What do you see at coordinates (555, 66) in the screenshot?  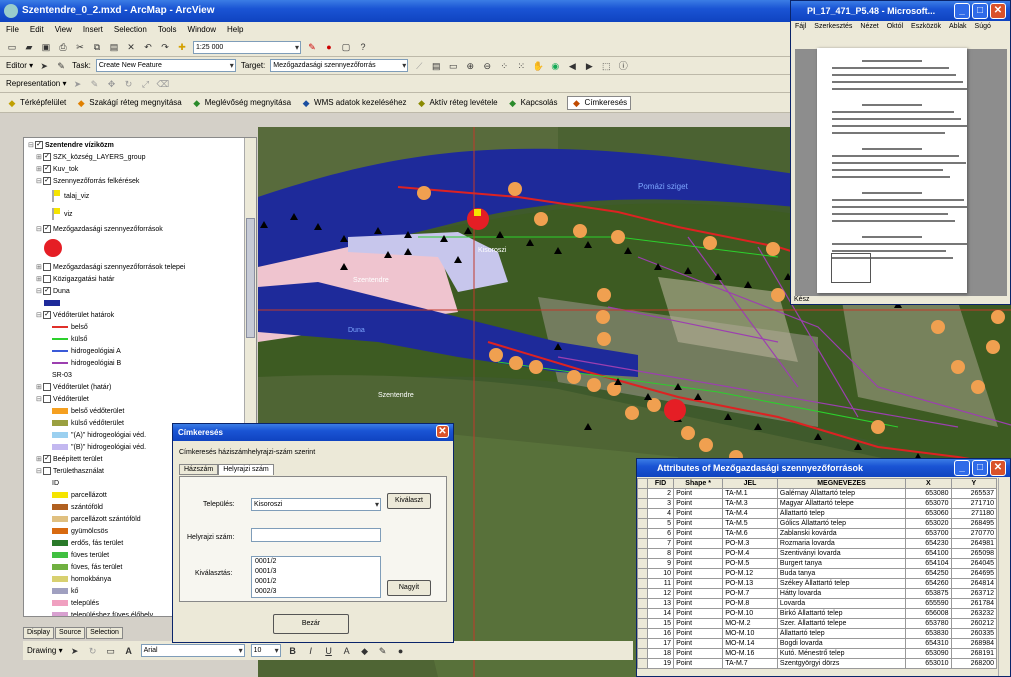 I see `full-extent-icon: ◉` at bounding box center [555, 66].